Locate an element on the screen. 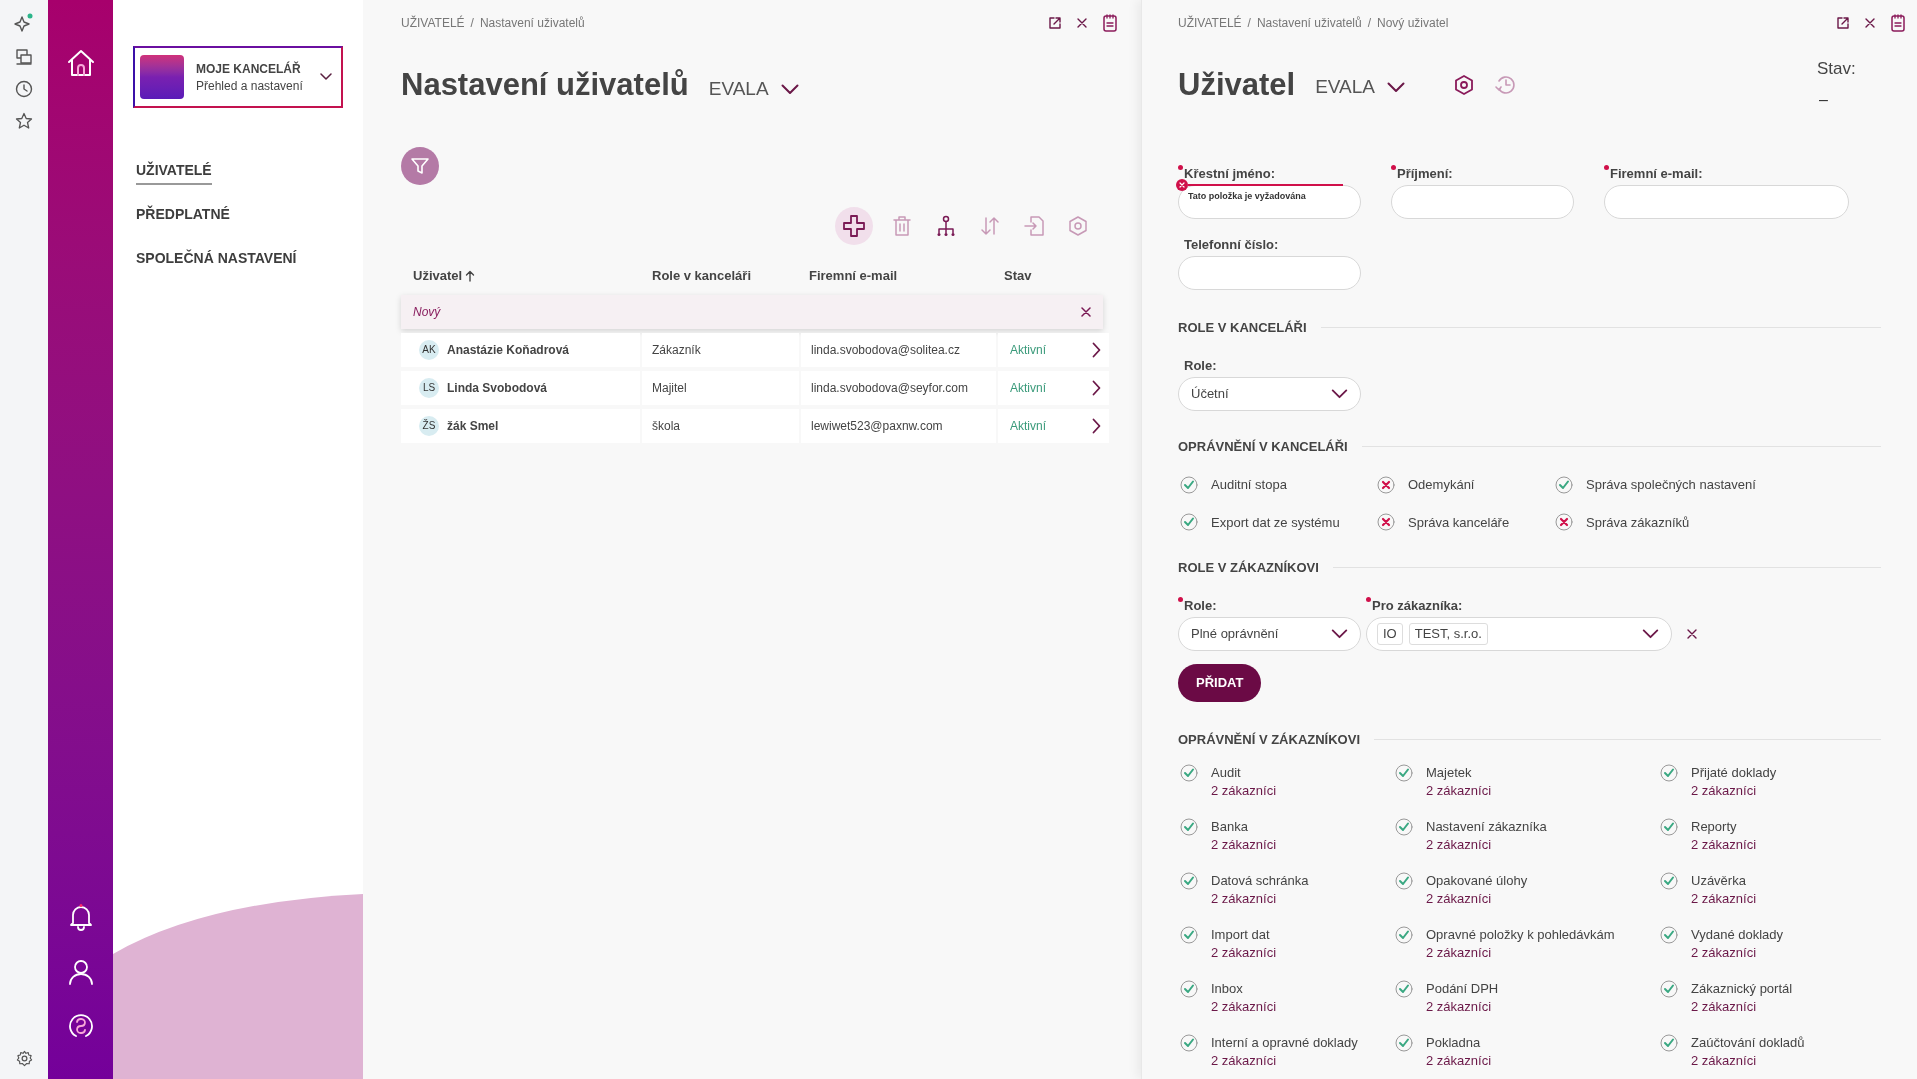  plus-icon is located at coordinates (854, 225).